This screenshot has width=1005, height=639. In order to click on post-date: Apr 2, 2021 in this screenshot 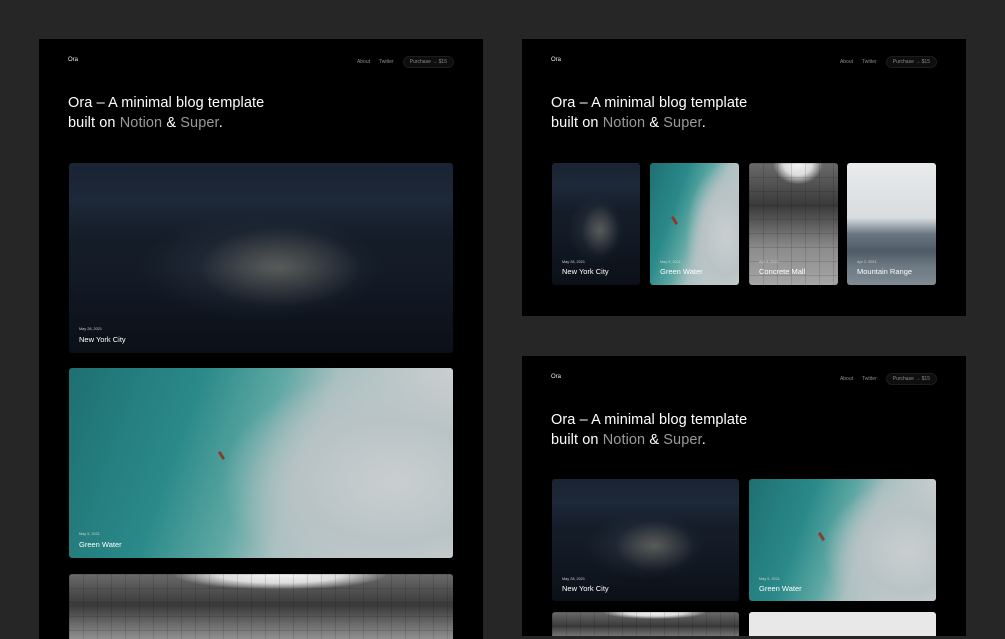, I will do `click(867, 262)`.